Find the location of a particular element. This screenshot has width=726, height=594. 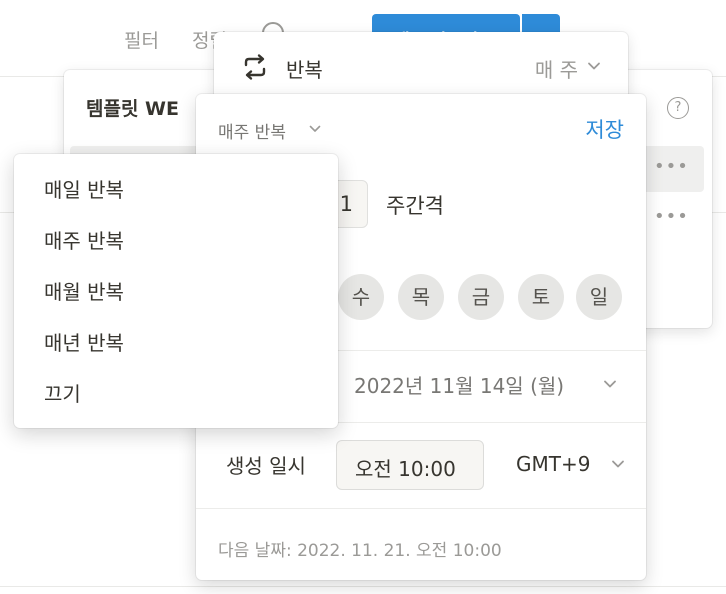

menu-item-off: 끄기 is located at coordinates (176, 397).